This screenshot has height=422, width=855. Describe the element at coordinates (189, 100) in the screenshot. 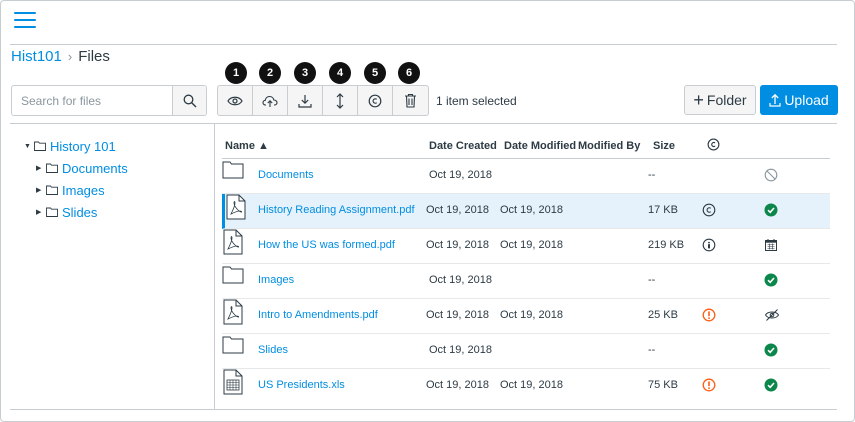

I see `search-button` at that location.